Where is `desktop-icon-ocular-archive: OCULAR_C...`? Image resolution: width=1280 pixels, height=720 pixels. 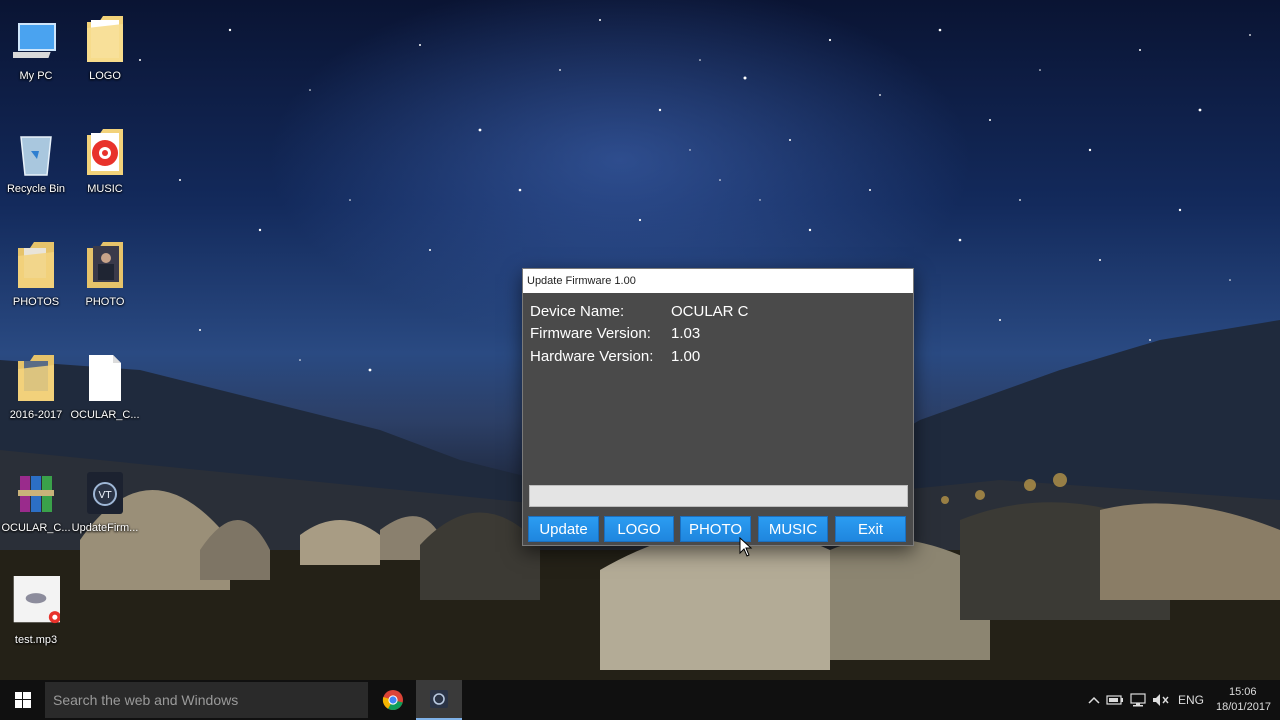
desktop-icon-ocular-archive: OCULAR_C... is located at coordinates (36, 514).